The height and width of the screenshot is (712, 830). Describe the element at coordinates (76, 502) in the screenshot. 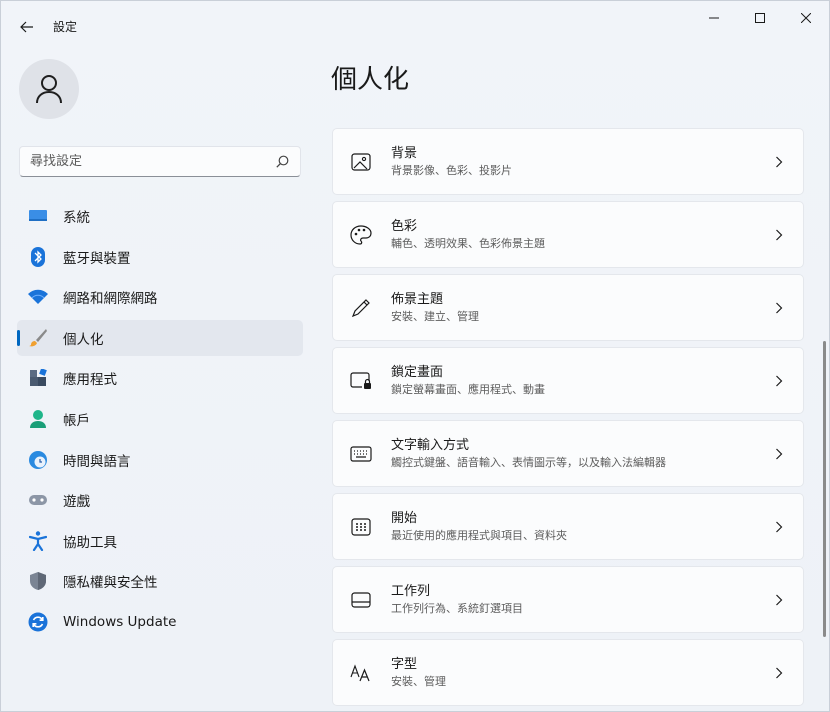

I see `sidebar-item-label: 遊戲` at that location.